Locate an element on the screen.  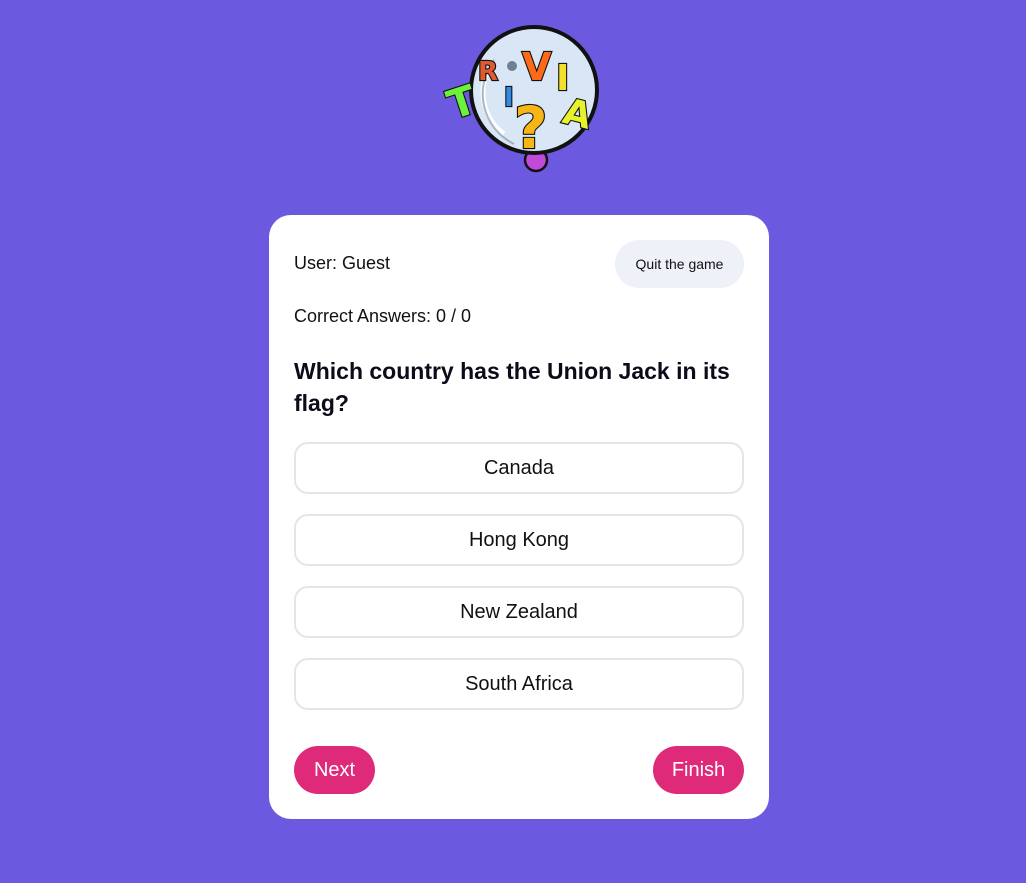
trivia-logo: T R I V I A ? is located at coordinates (519, 100).